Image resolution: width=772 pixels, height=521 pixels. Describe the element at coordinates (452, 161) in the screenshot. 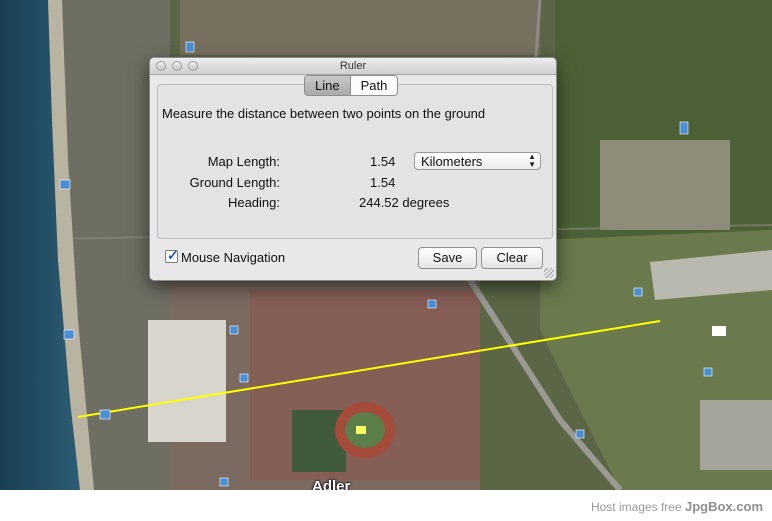

I see `unit-select-value: Kilometers` at that location.